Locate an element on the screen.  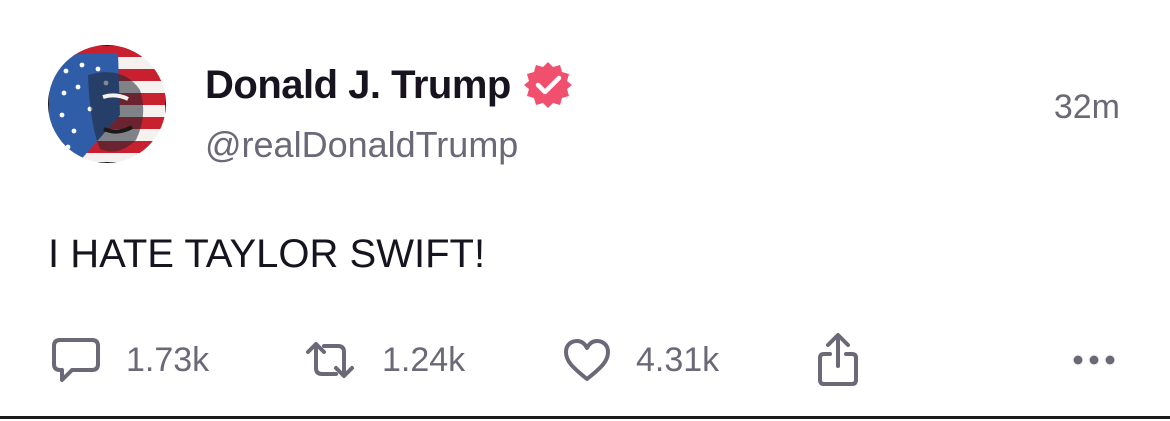
more-options-button is located at coordinates (1094, 360).